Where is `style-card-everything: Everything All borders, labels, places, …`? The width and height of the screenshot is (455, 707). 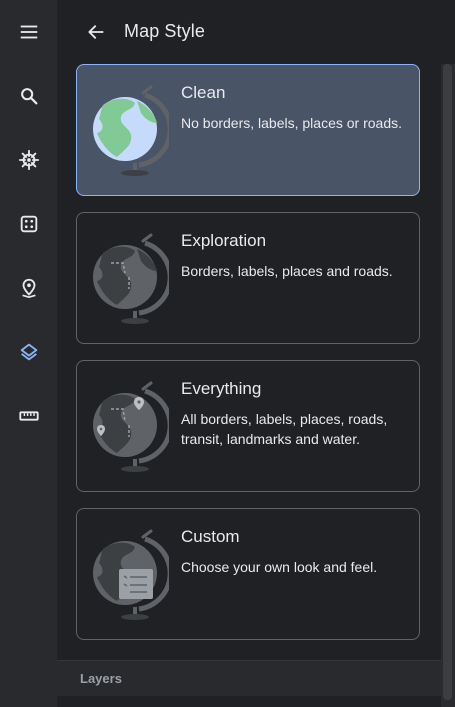 style-card-everything: Everything All borders, labels, places, … is located at coordinates (248, 426).